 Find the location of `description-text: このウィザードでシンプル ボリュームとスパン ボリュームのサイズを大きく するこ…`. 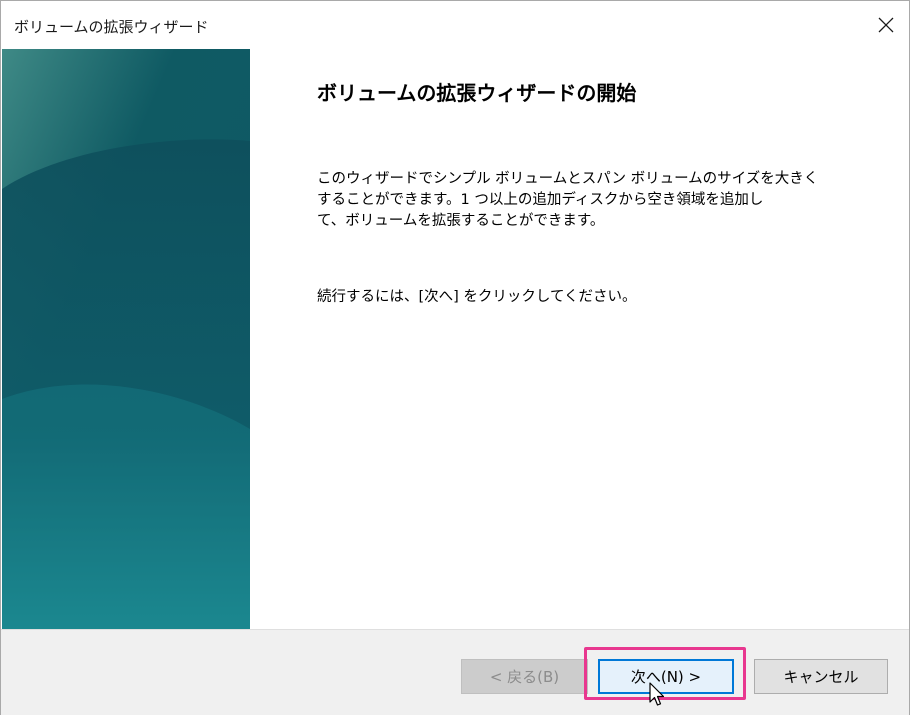

description-text: このウィザードでシンプル ボリュームとスパン ボリュームのサイズを大きく するこ… is located at coordinates (568, 200).